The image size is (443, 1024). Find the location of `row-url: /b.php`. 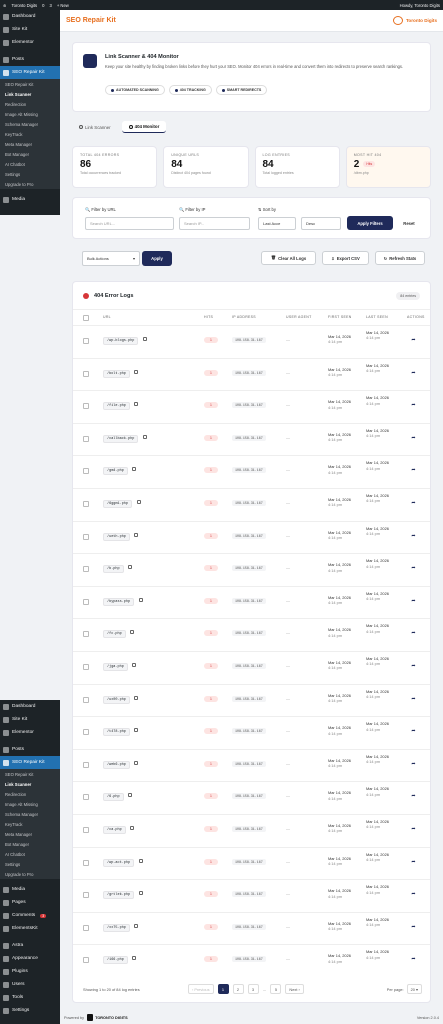

row-url: /b.php is located at coordinates (113, 569).